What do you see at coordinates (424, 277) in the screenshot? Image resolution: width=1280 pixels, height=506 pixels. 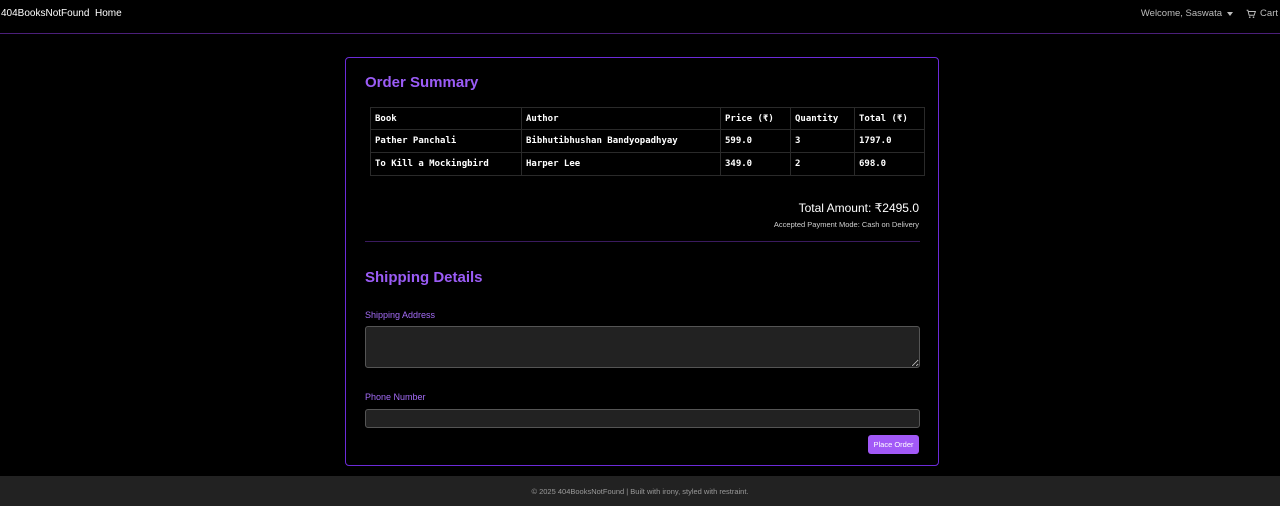 I see `shipping-details-title: Shipping Details` at bounding box center [424, 277].